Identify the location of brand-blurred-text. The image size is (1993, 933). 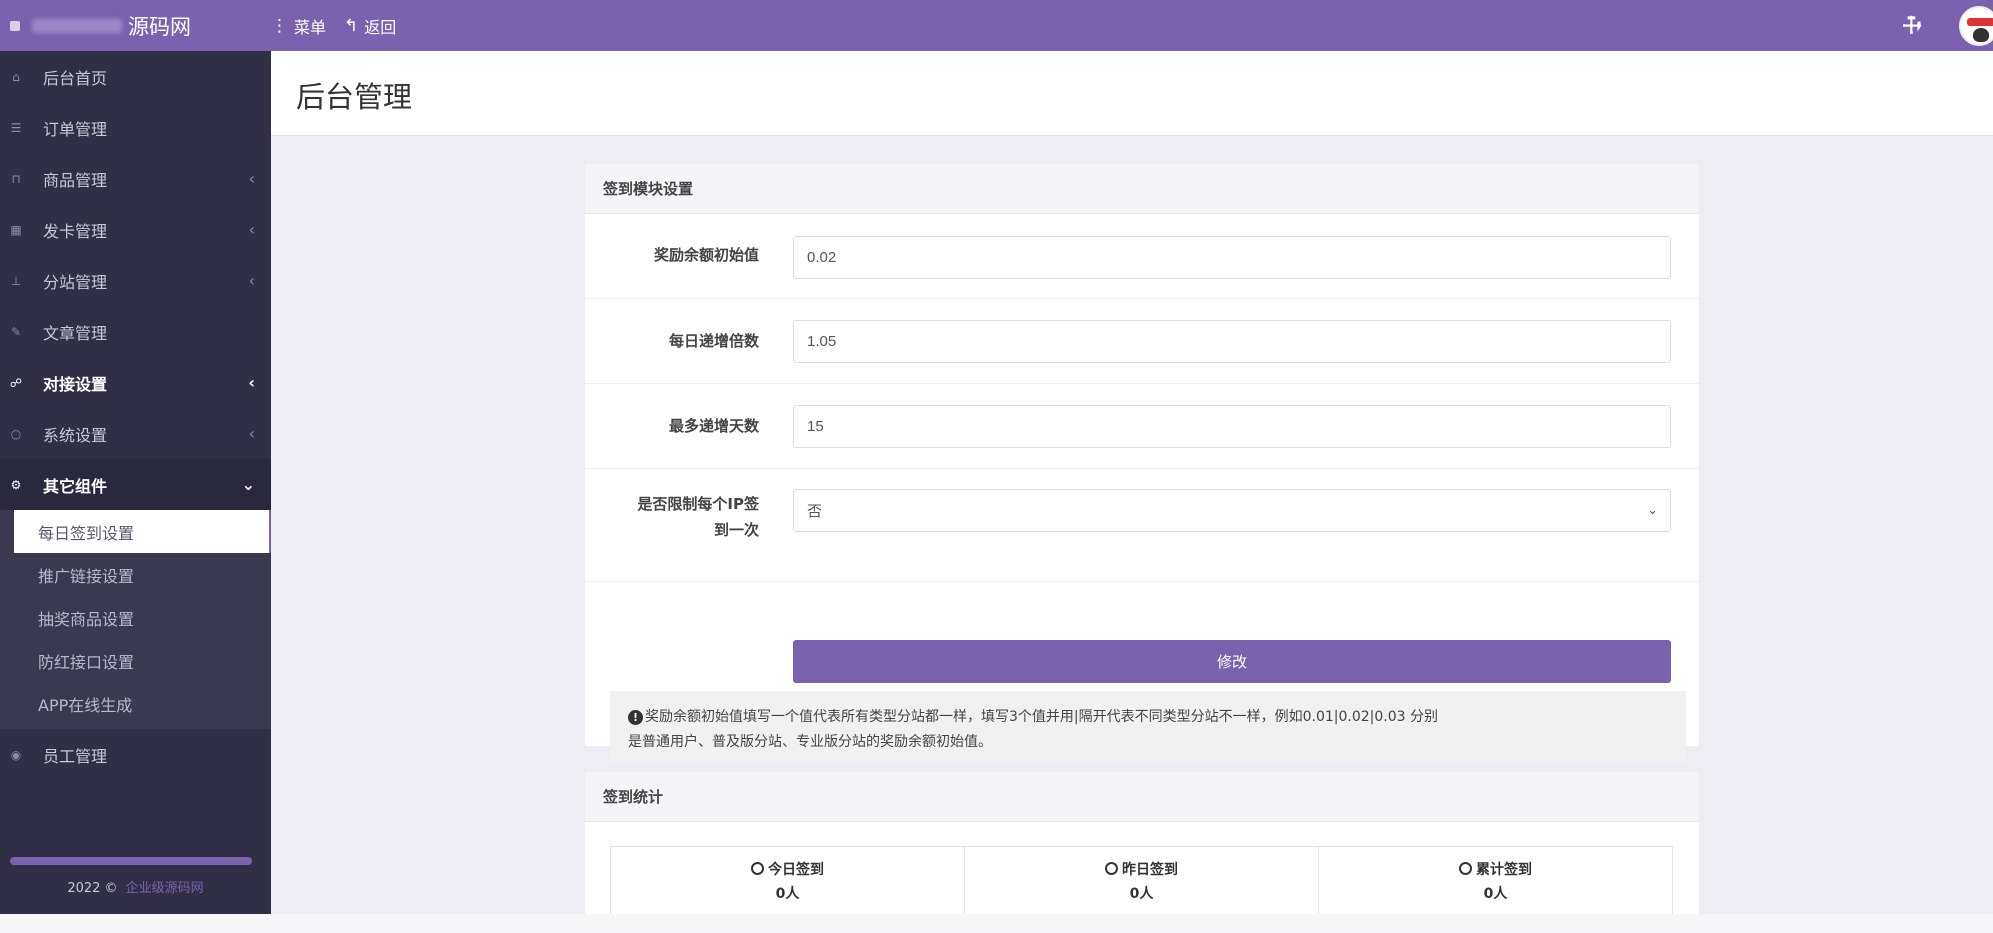
(77, 25).